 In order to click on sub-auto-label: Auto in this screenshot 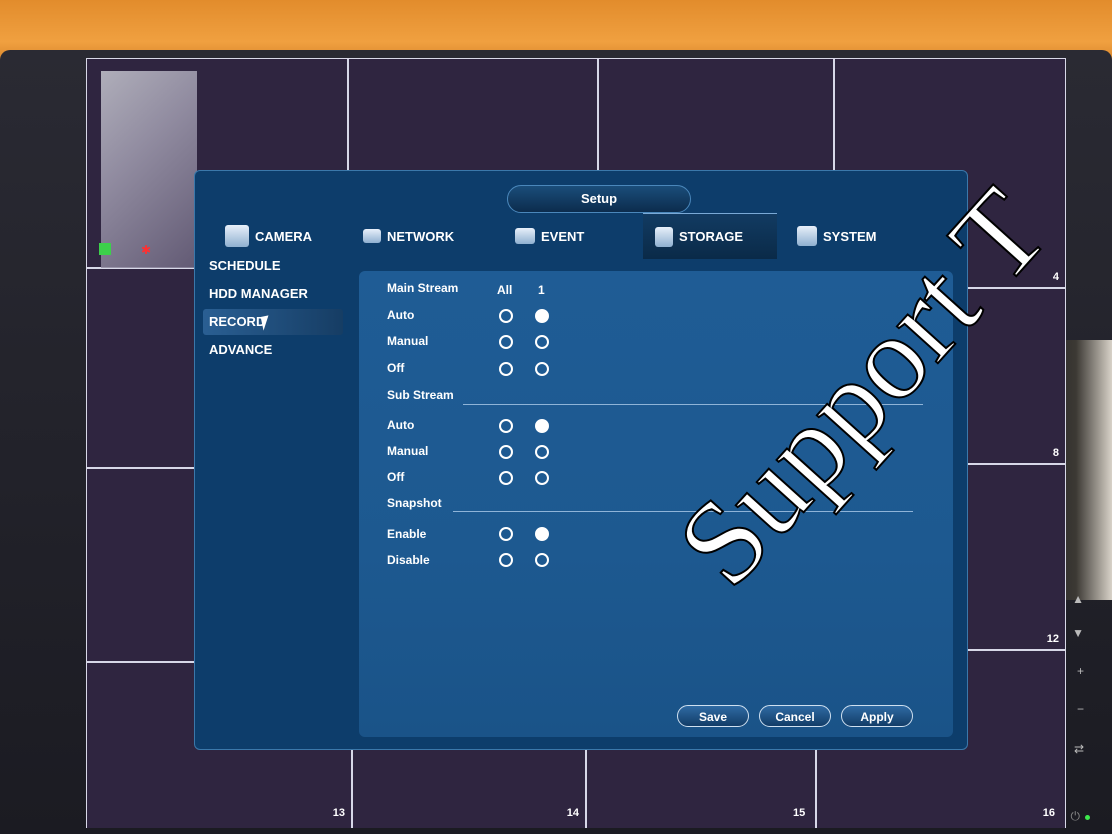, I will do `click(401, 425)`.